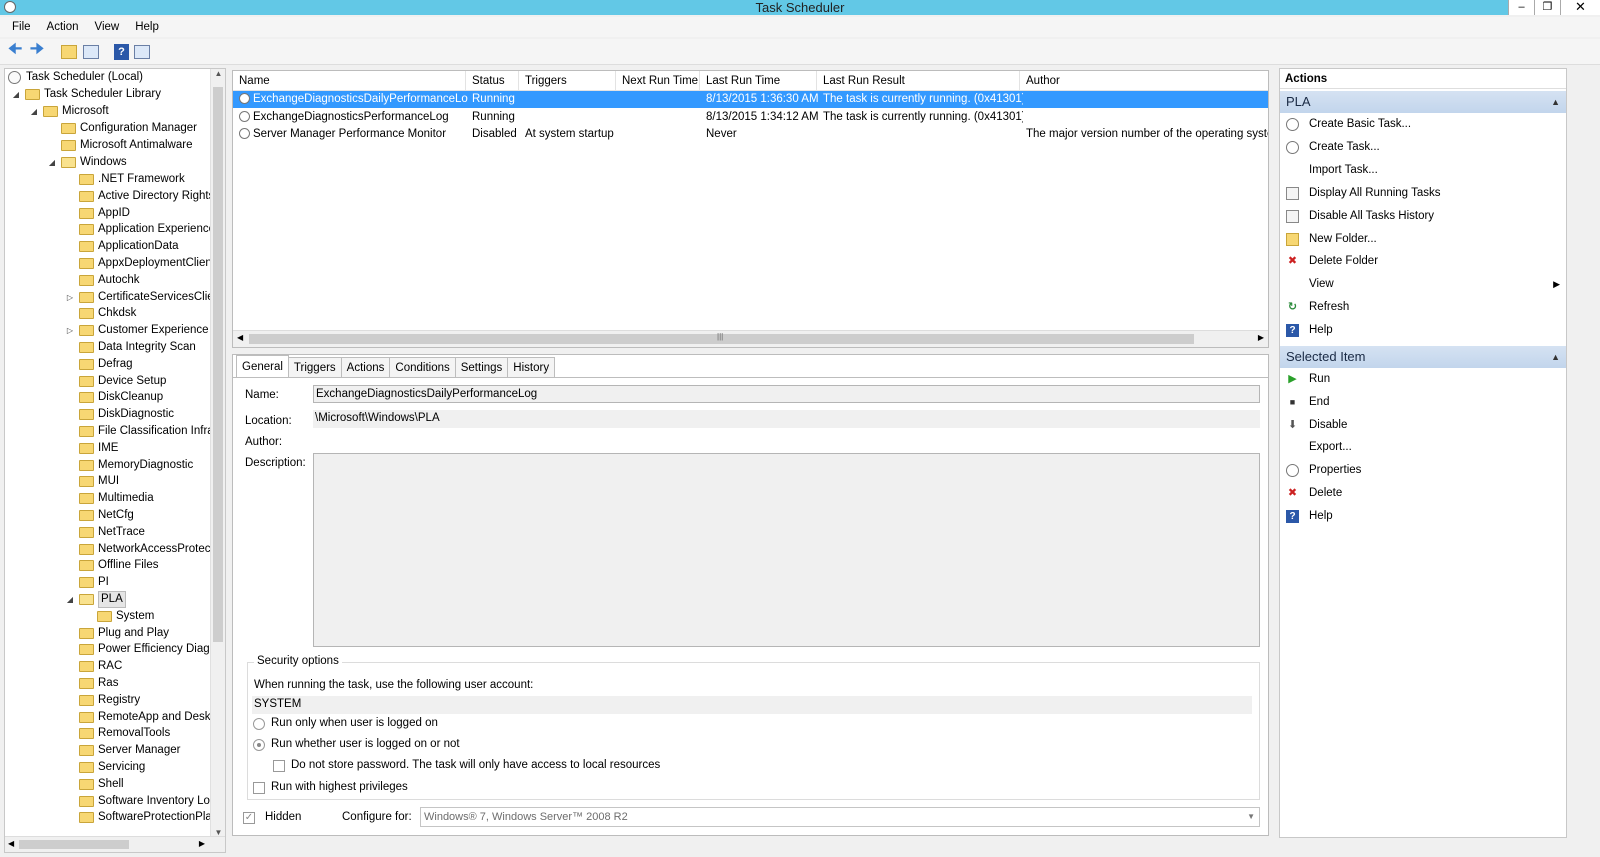 Image resolution: width=1600 pixels, height=857 pixels. What do you see at coordinates (69, 52) in the screenshot?
I see `up-folder-icon` at bounding box center [69, 52].